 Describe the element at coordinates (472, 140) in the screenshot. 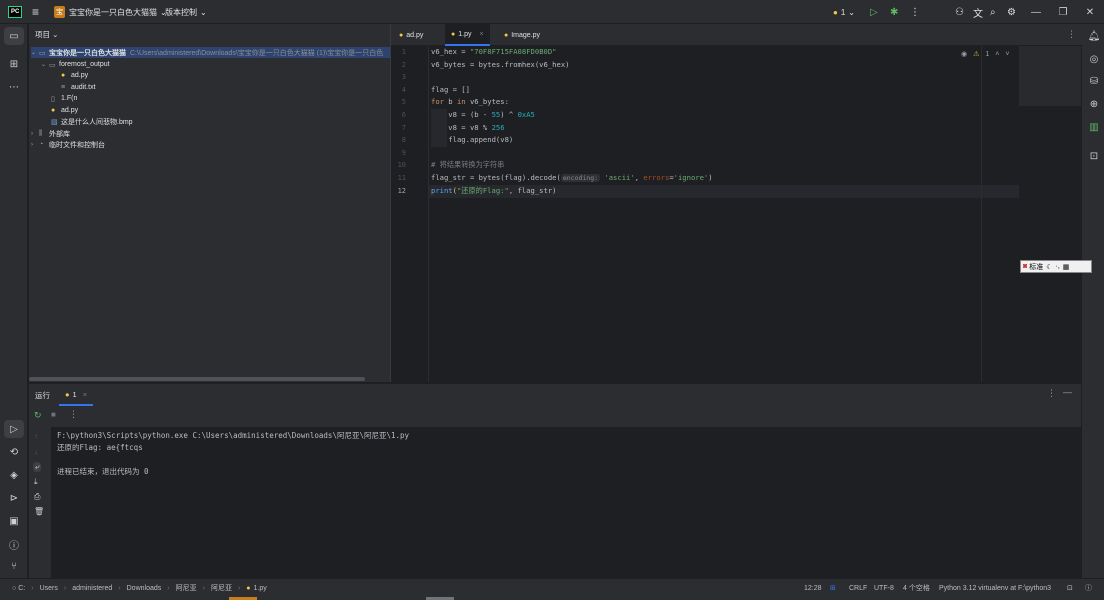

I see `code-line-8: flag.append(v8)` at that location.